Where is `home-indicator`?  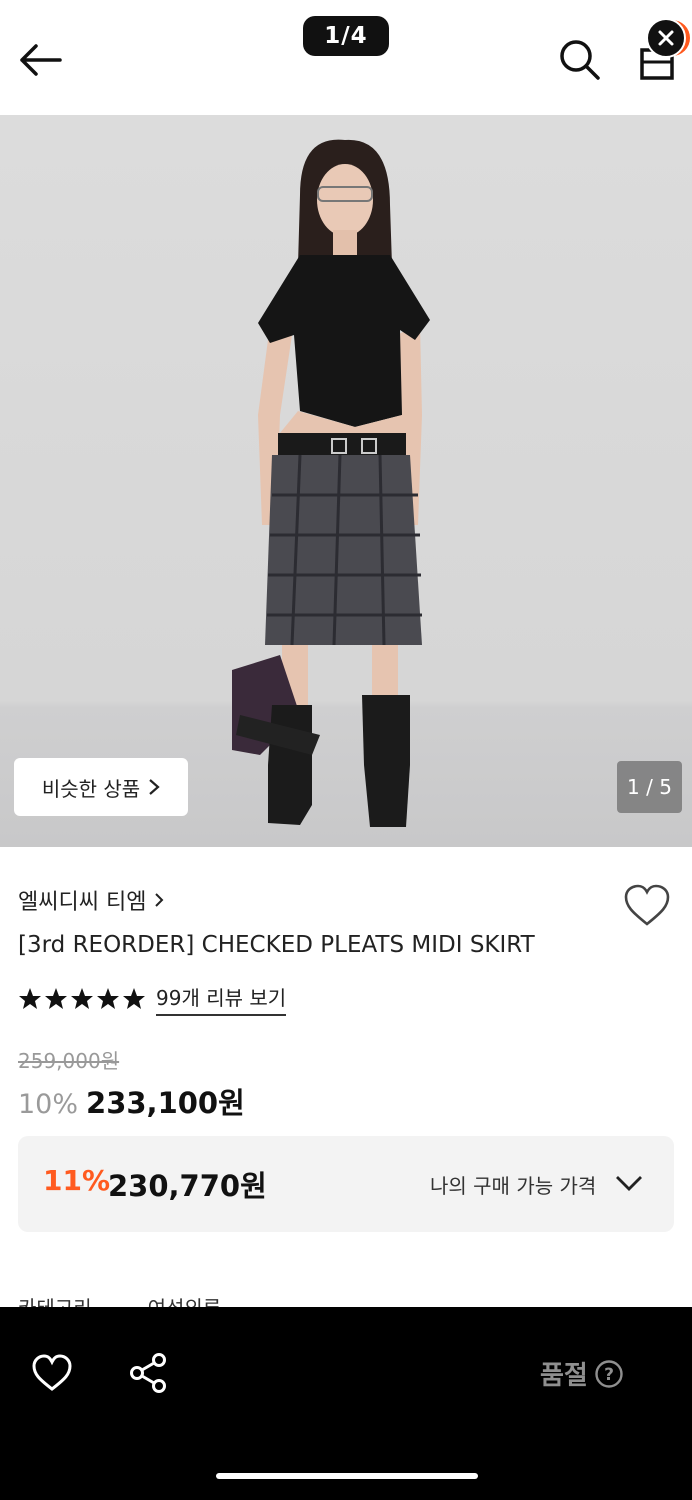 home-indicator is located at coordinates (347, 1476).